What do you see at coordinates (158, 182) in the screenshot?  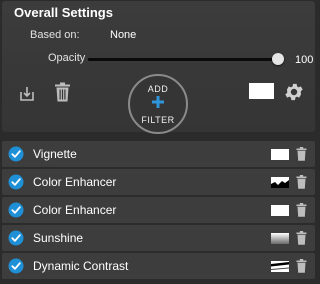 I see `filter-row-color-enhancer: Color Enhancer` at bounding box center [158, 182].